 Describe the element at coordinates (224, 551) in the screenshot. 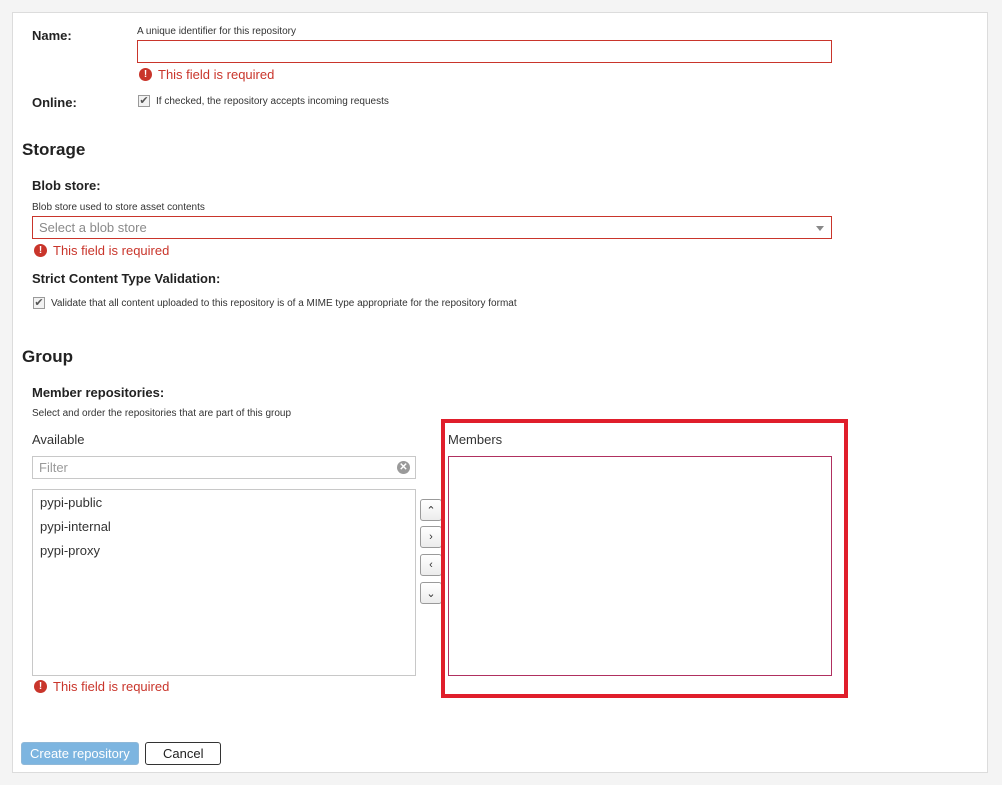

I see `list-item-pypi-proxy: pypi-proxy` at that location.